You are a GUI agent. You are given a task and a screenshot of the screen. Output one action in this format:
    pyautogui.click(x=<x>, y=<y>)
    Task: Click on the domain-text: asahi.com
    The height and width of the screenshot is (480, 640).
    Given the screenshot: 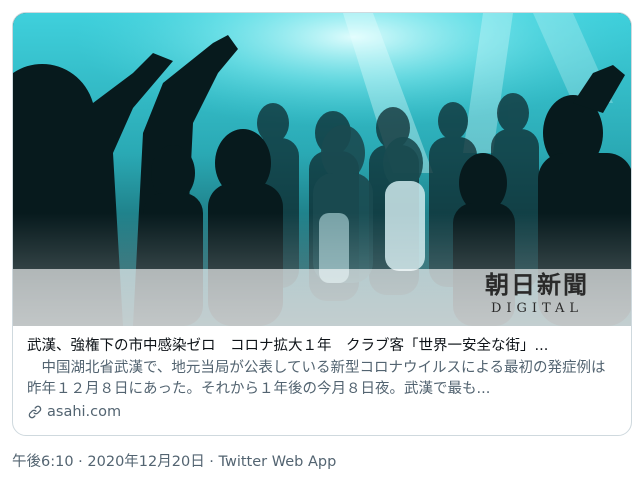 What is the action you would take?
    pyautogui.click(x=84, y=412)
    